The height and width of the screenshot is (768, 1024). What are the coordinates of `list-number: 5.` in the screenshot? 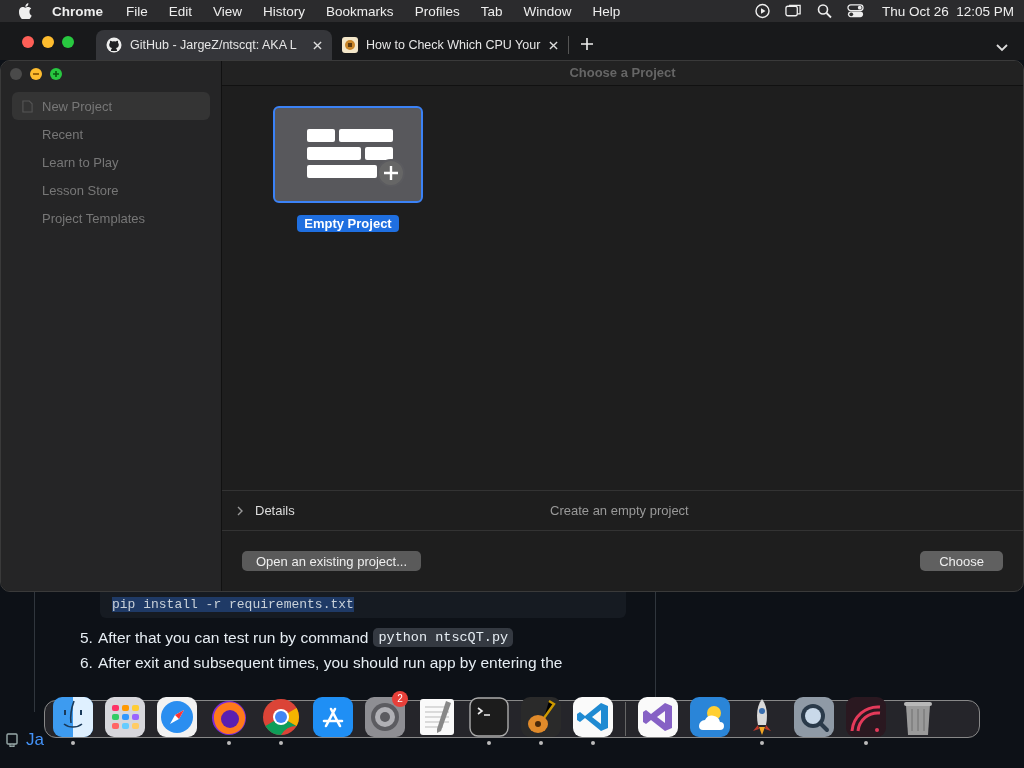 It's located at (86, 637).